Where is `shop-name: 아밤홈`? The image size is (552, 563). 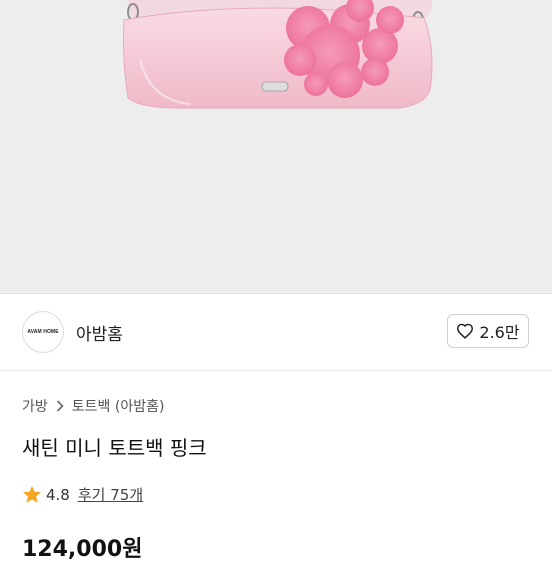
shop-name: 아밤홈 is located at coordinates (99, 332).